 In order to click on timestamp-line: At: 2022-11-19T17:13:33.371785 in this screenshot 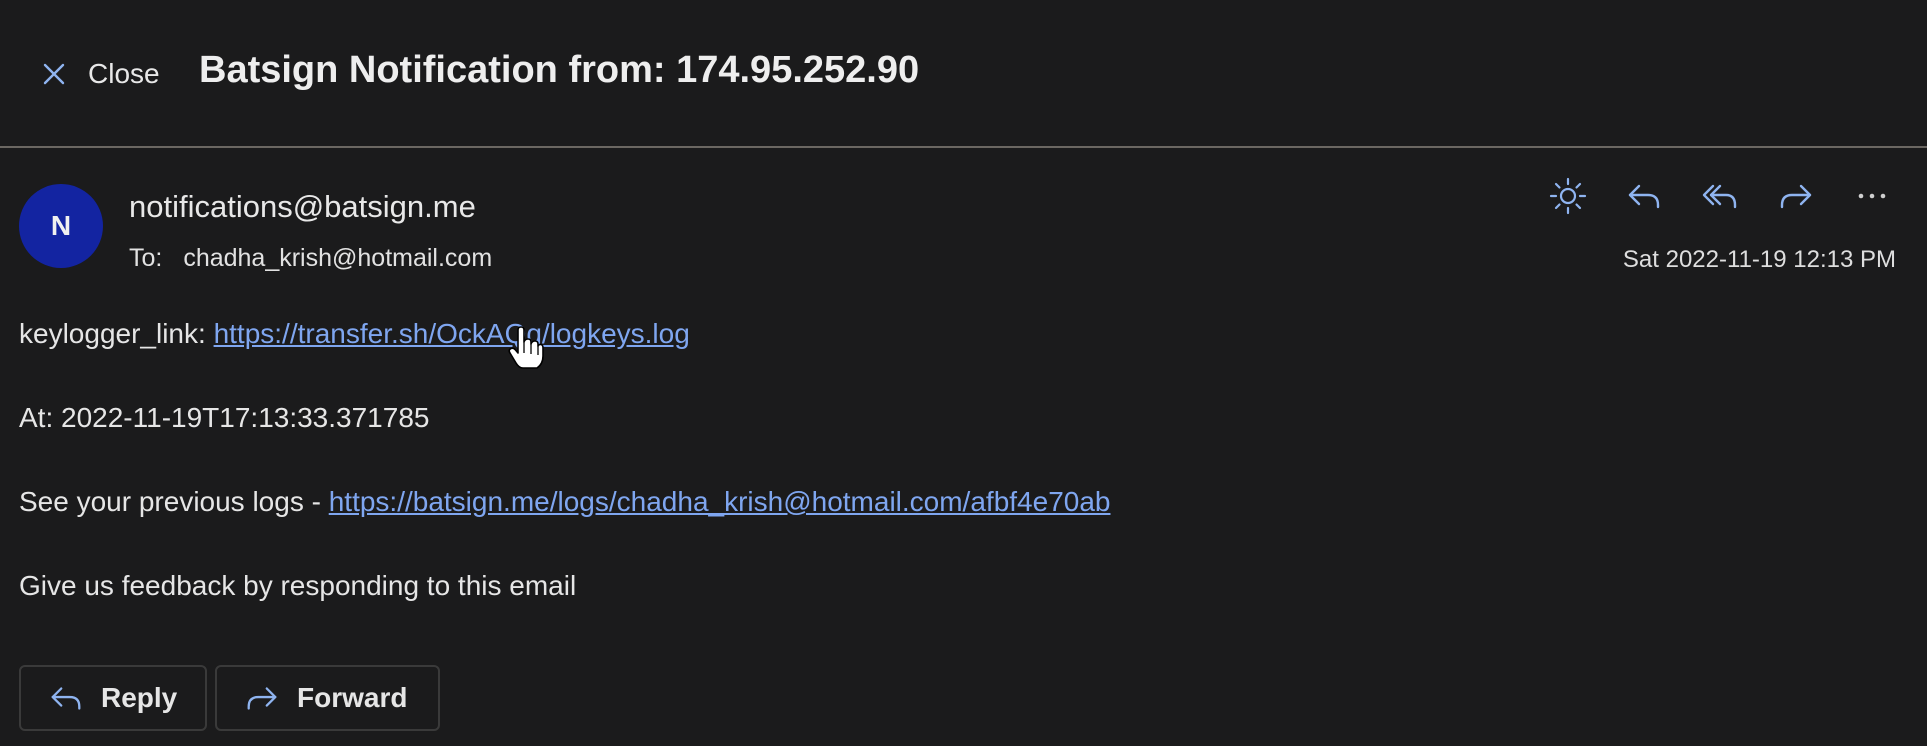, I will do `click(224, 417)`.